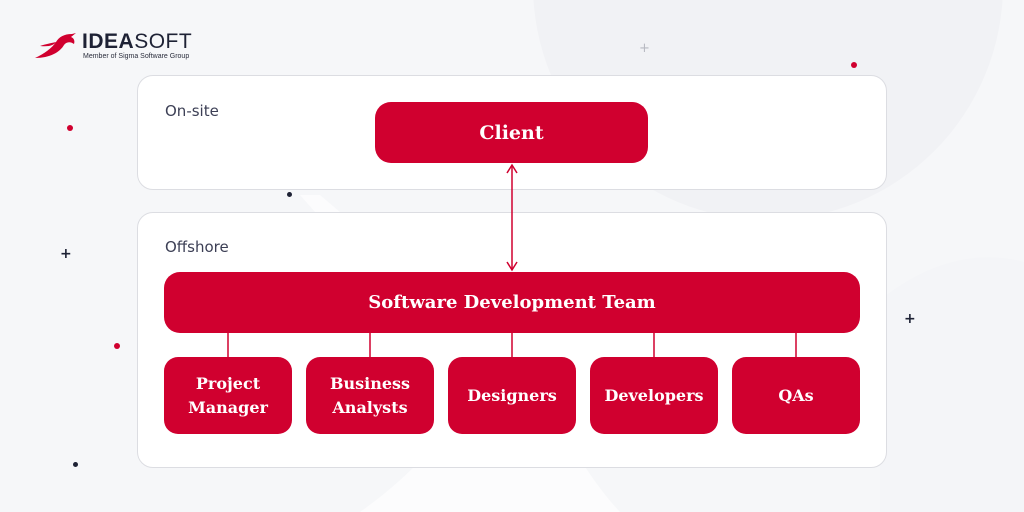 This screenshot has height=512, width=1024. Describe the element at coordinates (512, 395) in the screenshot. I see `node-designers: Designers` at that location.